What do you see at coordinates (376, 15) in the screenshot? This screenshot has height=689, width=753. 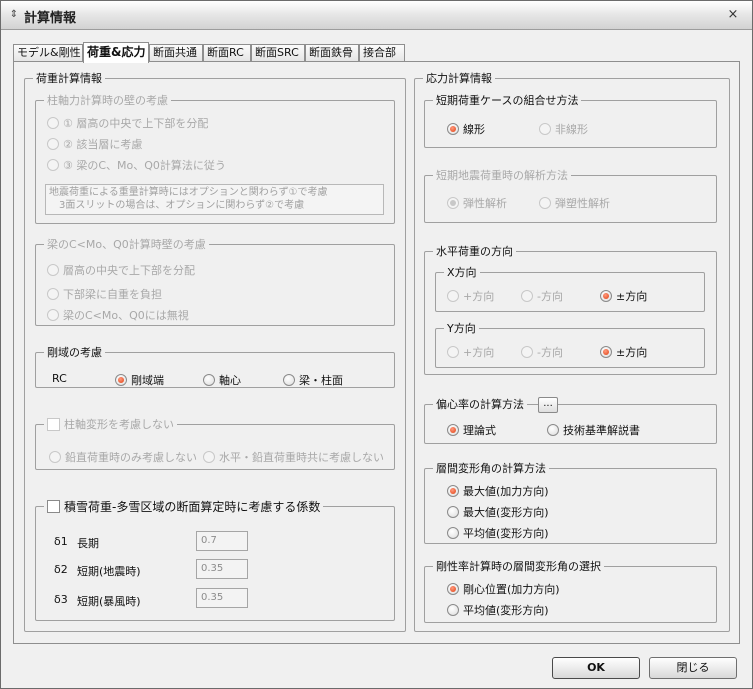 I see `title-bar: ⇕ 計算情報 ×` at bounding box center [376, 15].